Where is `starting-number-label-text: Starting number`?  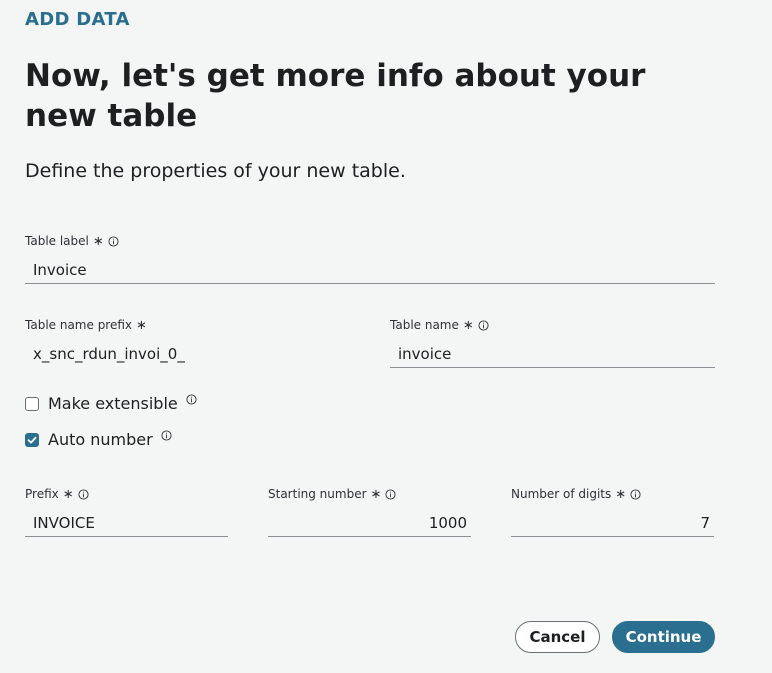 starting-number-label-text: Starting number is located at coordinates (317, 494).